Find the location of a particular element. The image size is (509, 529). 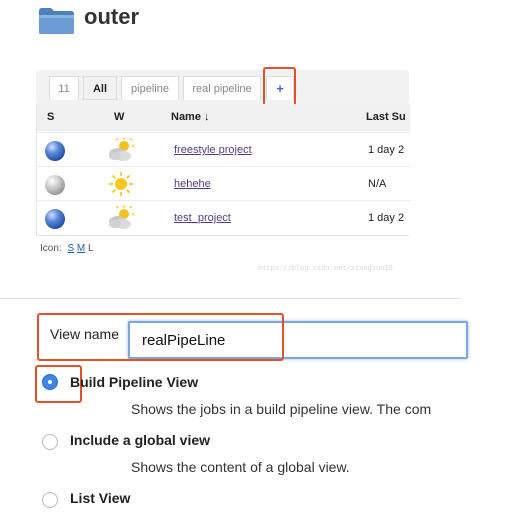

job-link-hehehe: hehehe is located at coordinates (192, 184).